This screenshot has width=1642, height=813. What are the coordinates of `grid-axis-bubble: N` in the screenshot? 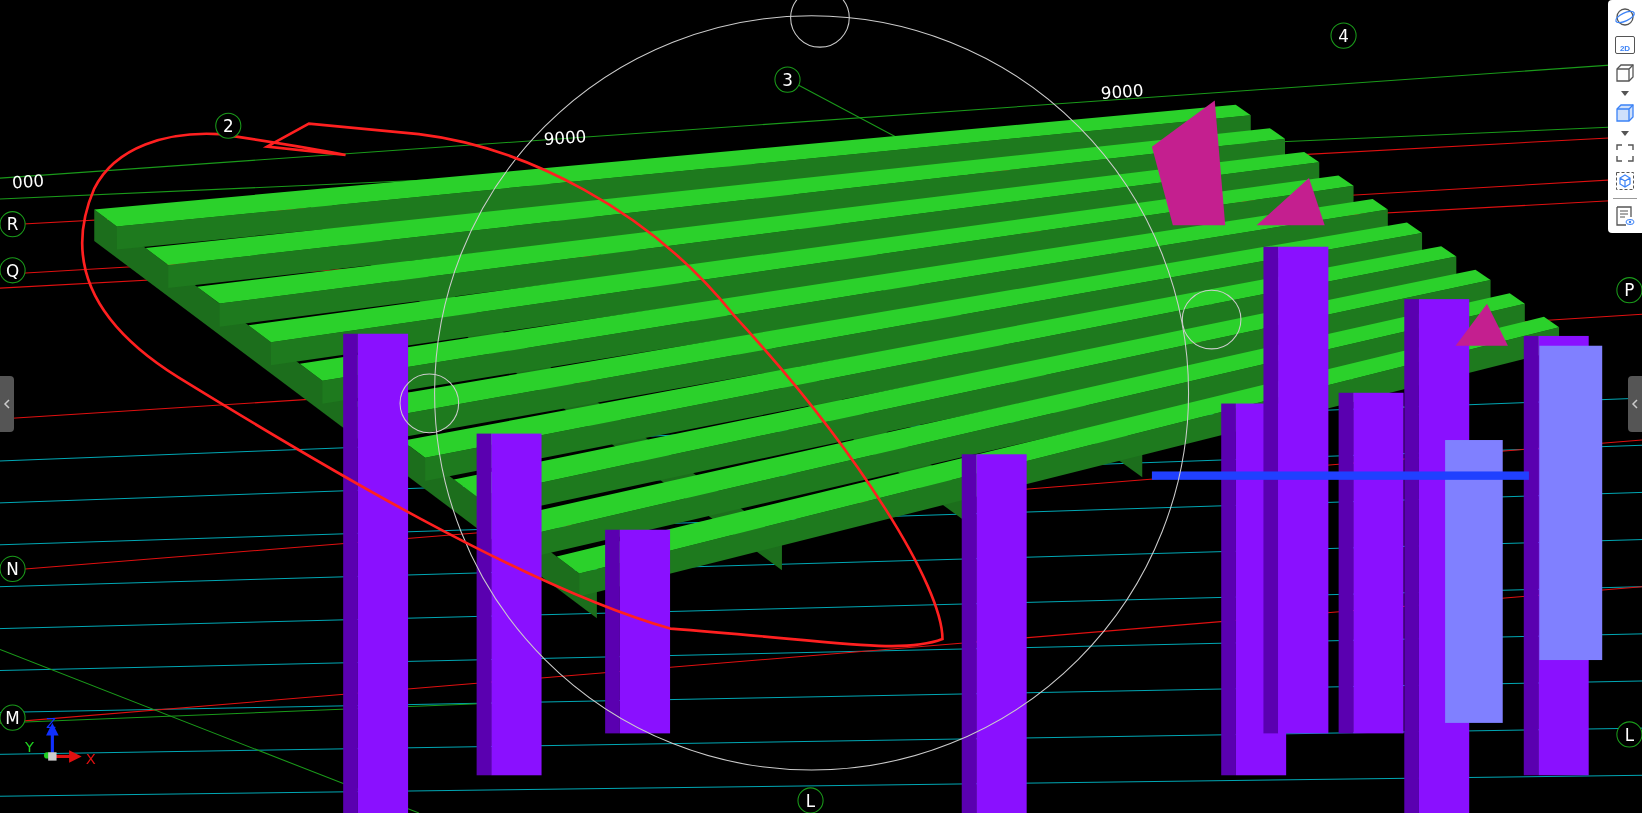 It's located at (13, 568).